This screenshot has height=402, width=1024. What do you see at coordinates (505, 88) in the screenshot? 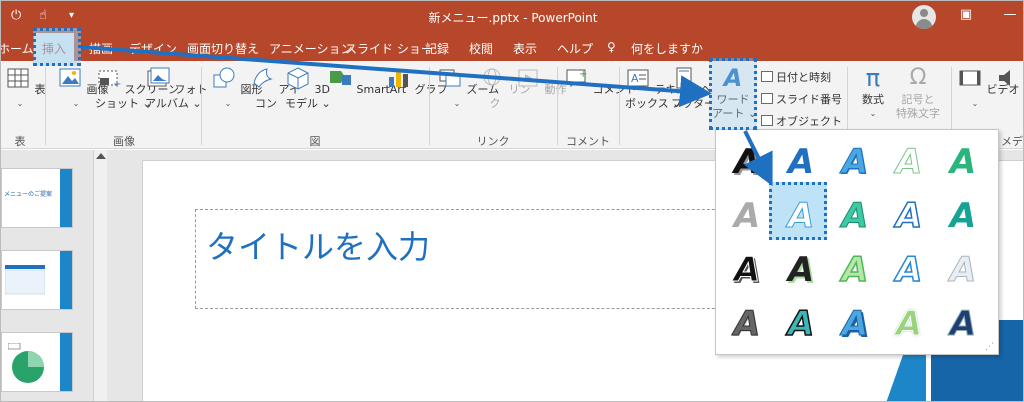
I see `link-button: リンク` at bounding box center [505, 88].